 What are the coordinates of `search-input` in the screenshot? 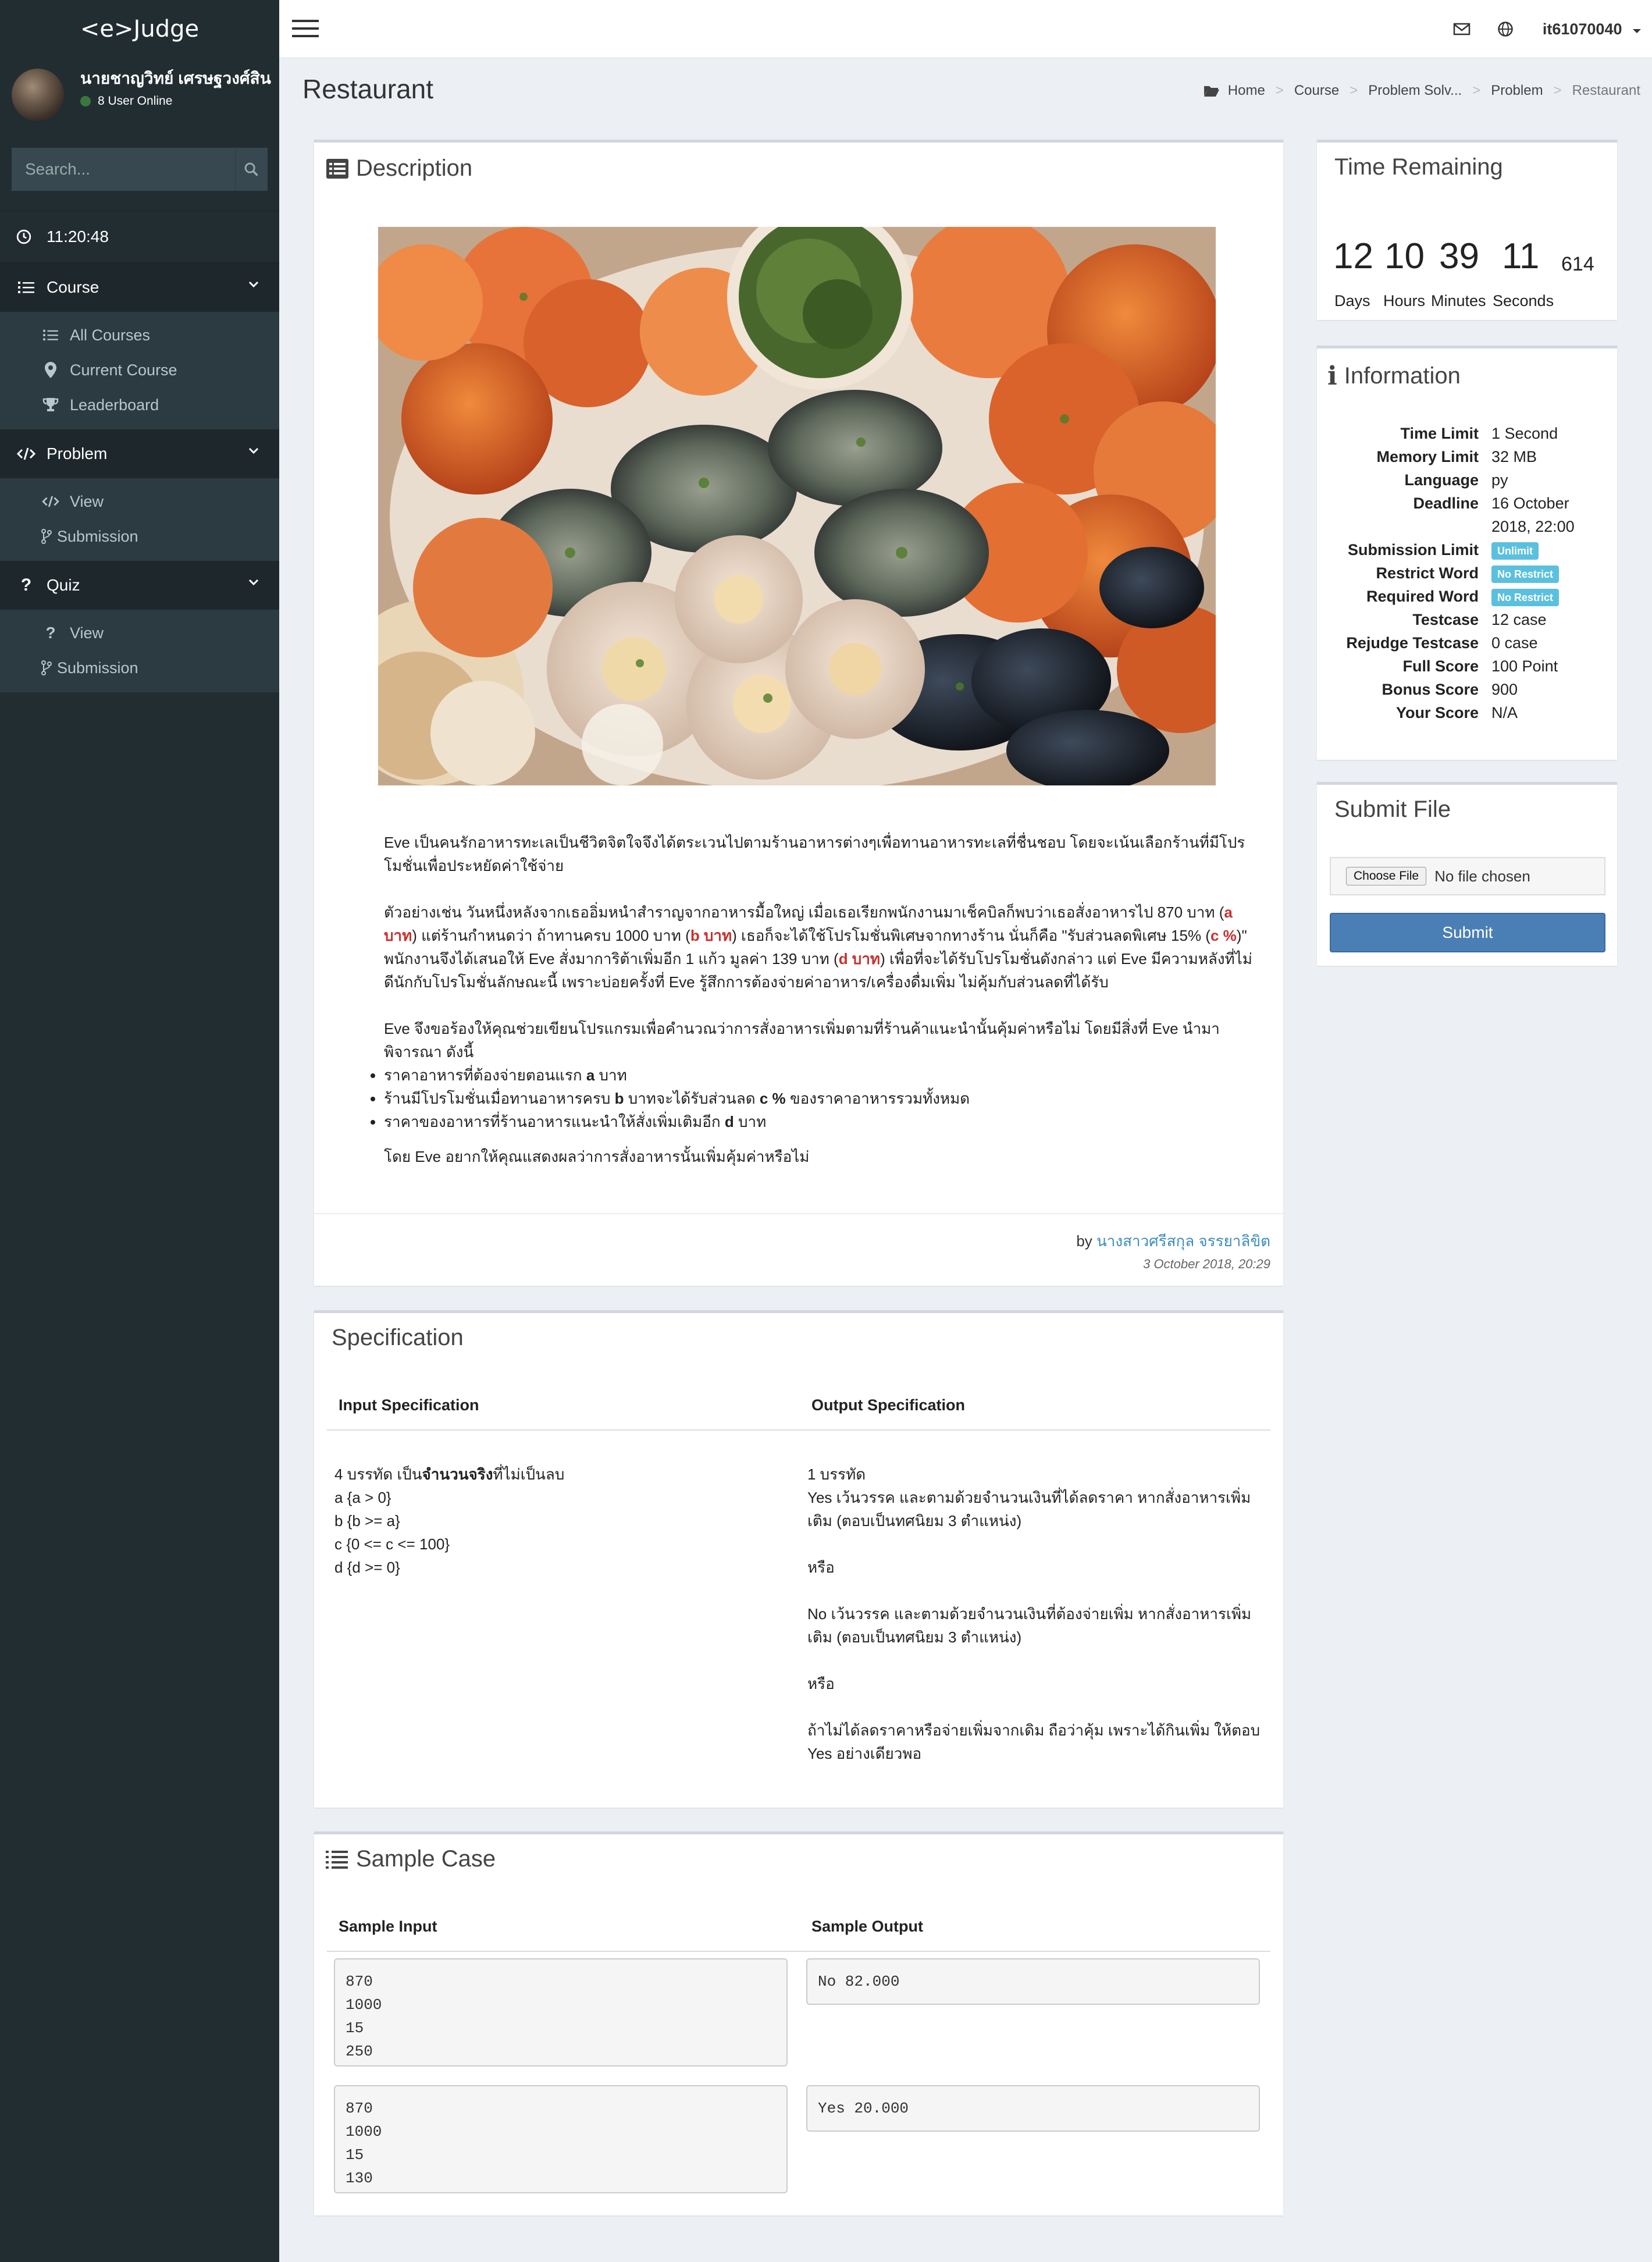 It's located at (123, 169).